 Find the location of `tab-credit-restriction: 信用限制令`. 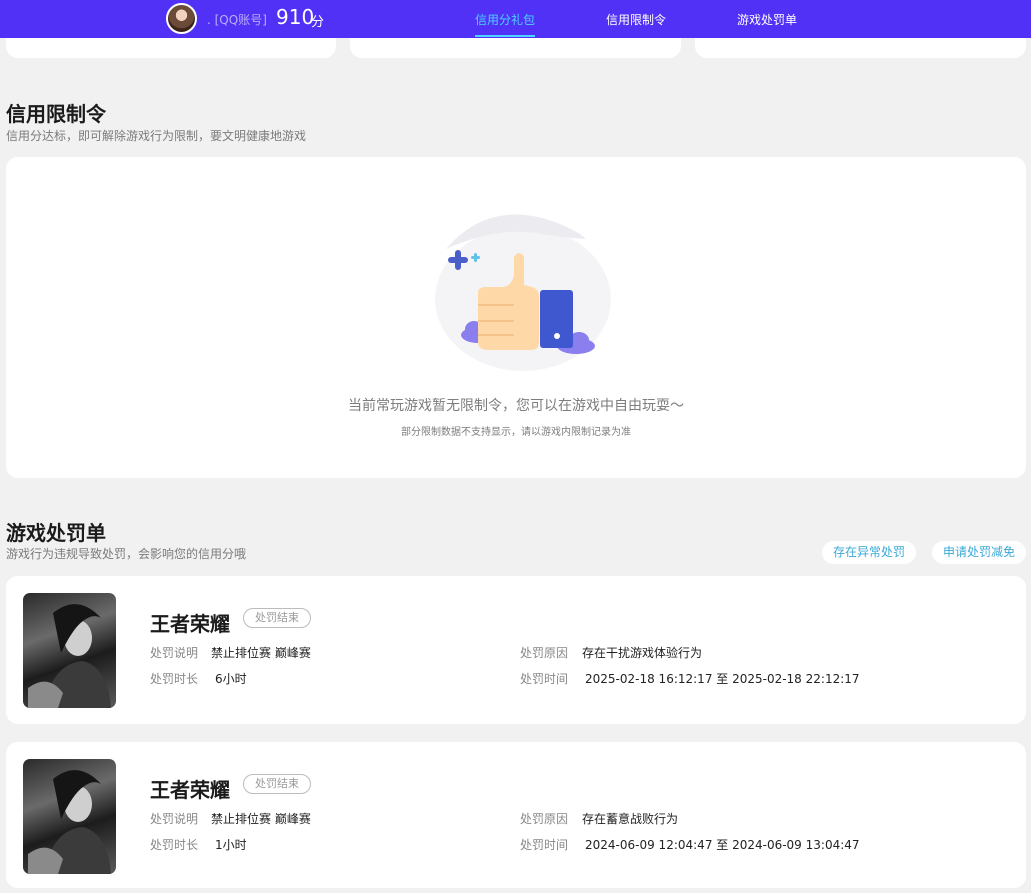

tab-credit-restriction: 信用限制令 is located at coordinates (636, 19).